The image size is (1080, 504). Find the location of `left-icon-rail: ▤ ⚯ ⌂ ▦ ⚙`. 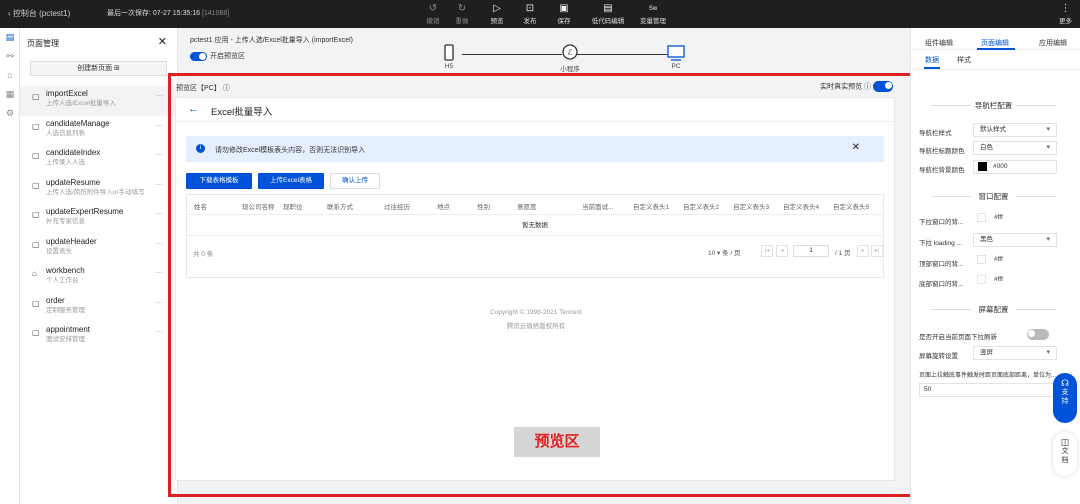

left-icon-rail: ▤ ⚯ ⌂ ▦ ⚙ is located at coordinates (10, 266).